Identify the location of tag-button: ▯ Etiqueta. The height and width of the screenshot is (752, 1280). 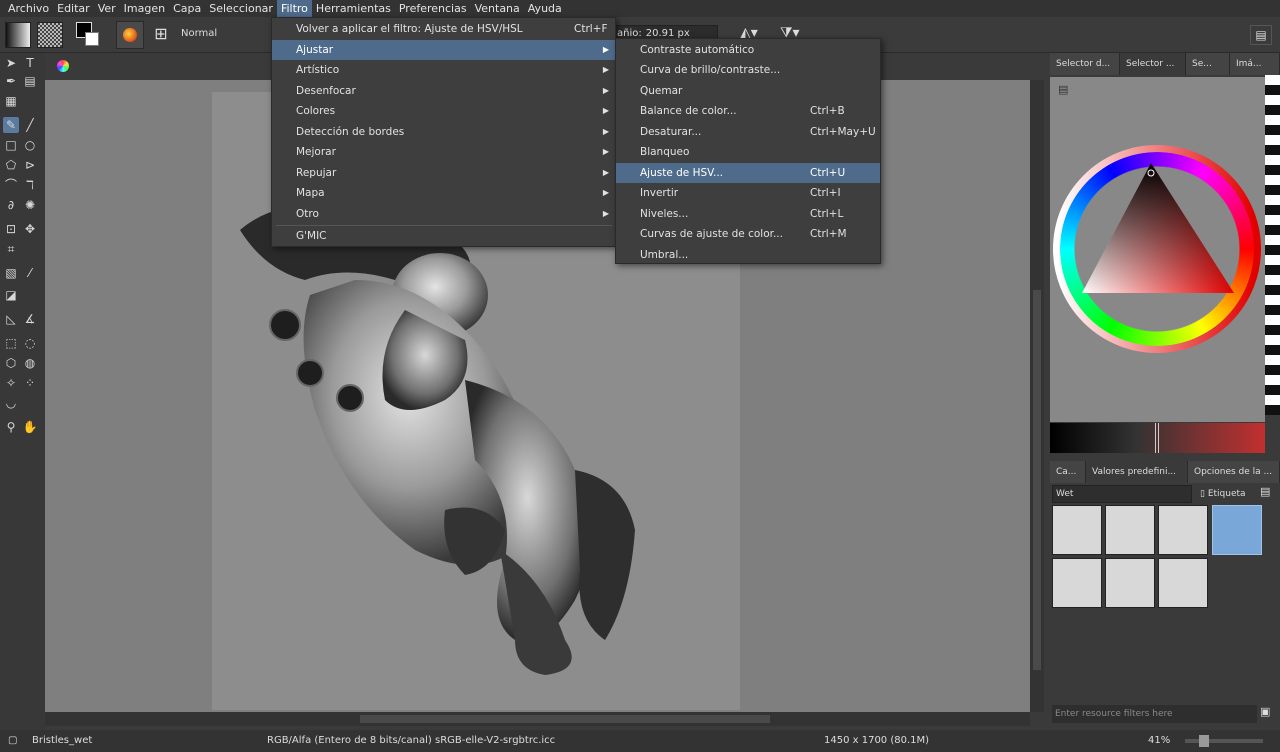
(1228, 494).